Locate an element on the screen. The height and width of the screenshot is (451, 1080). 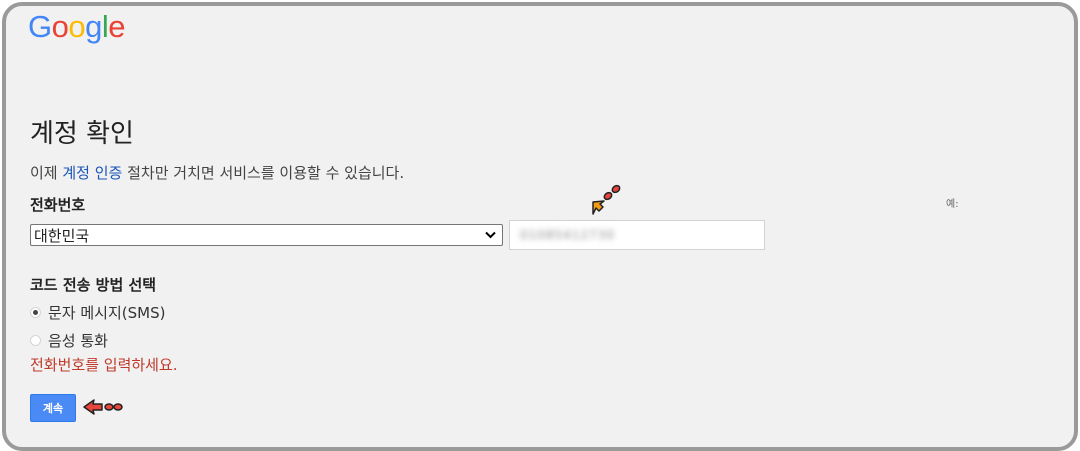
radio-sms is located at coordinates (35, 312).